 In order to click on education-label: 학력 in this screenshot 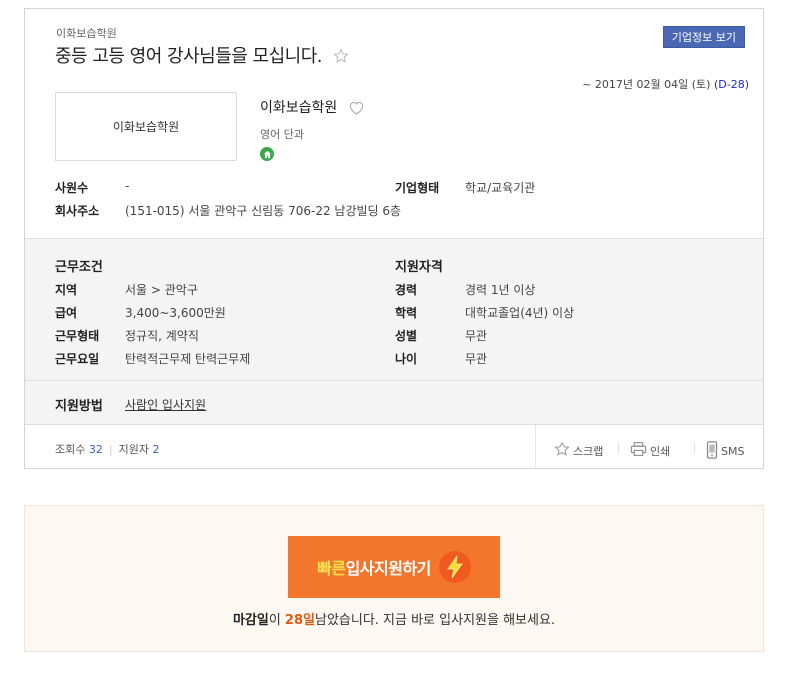, I will do `click(406, 313)`.